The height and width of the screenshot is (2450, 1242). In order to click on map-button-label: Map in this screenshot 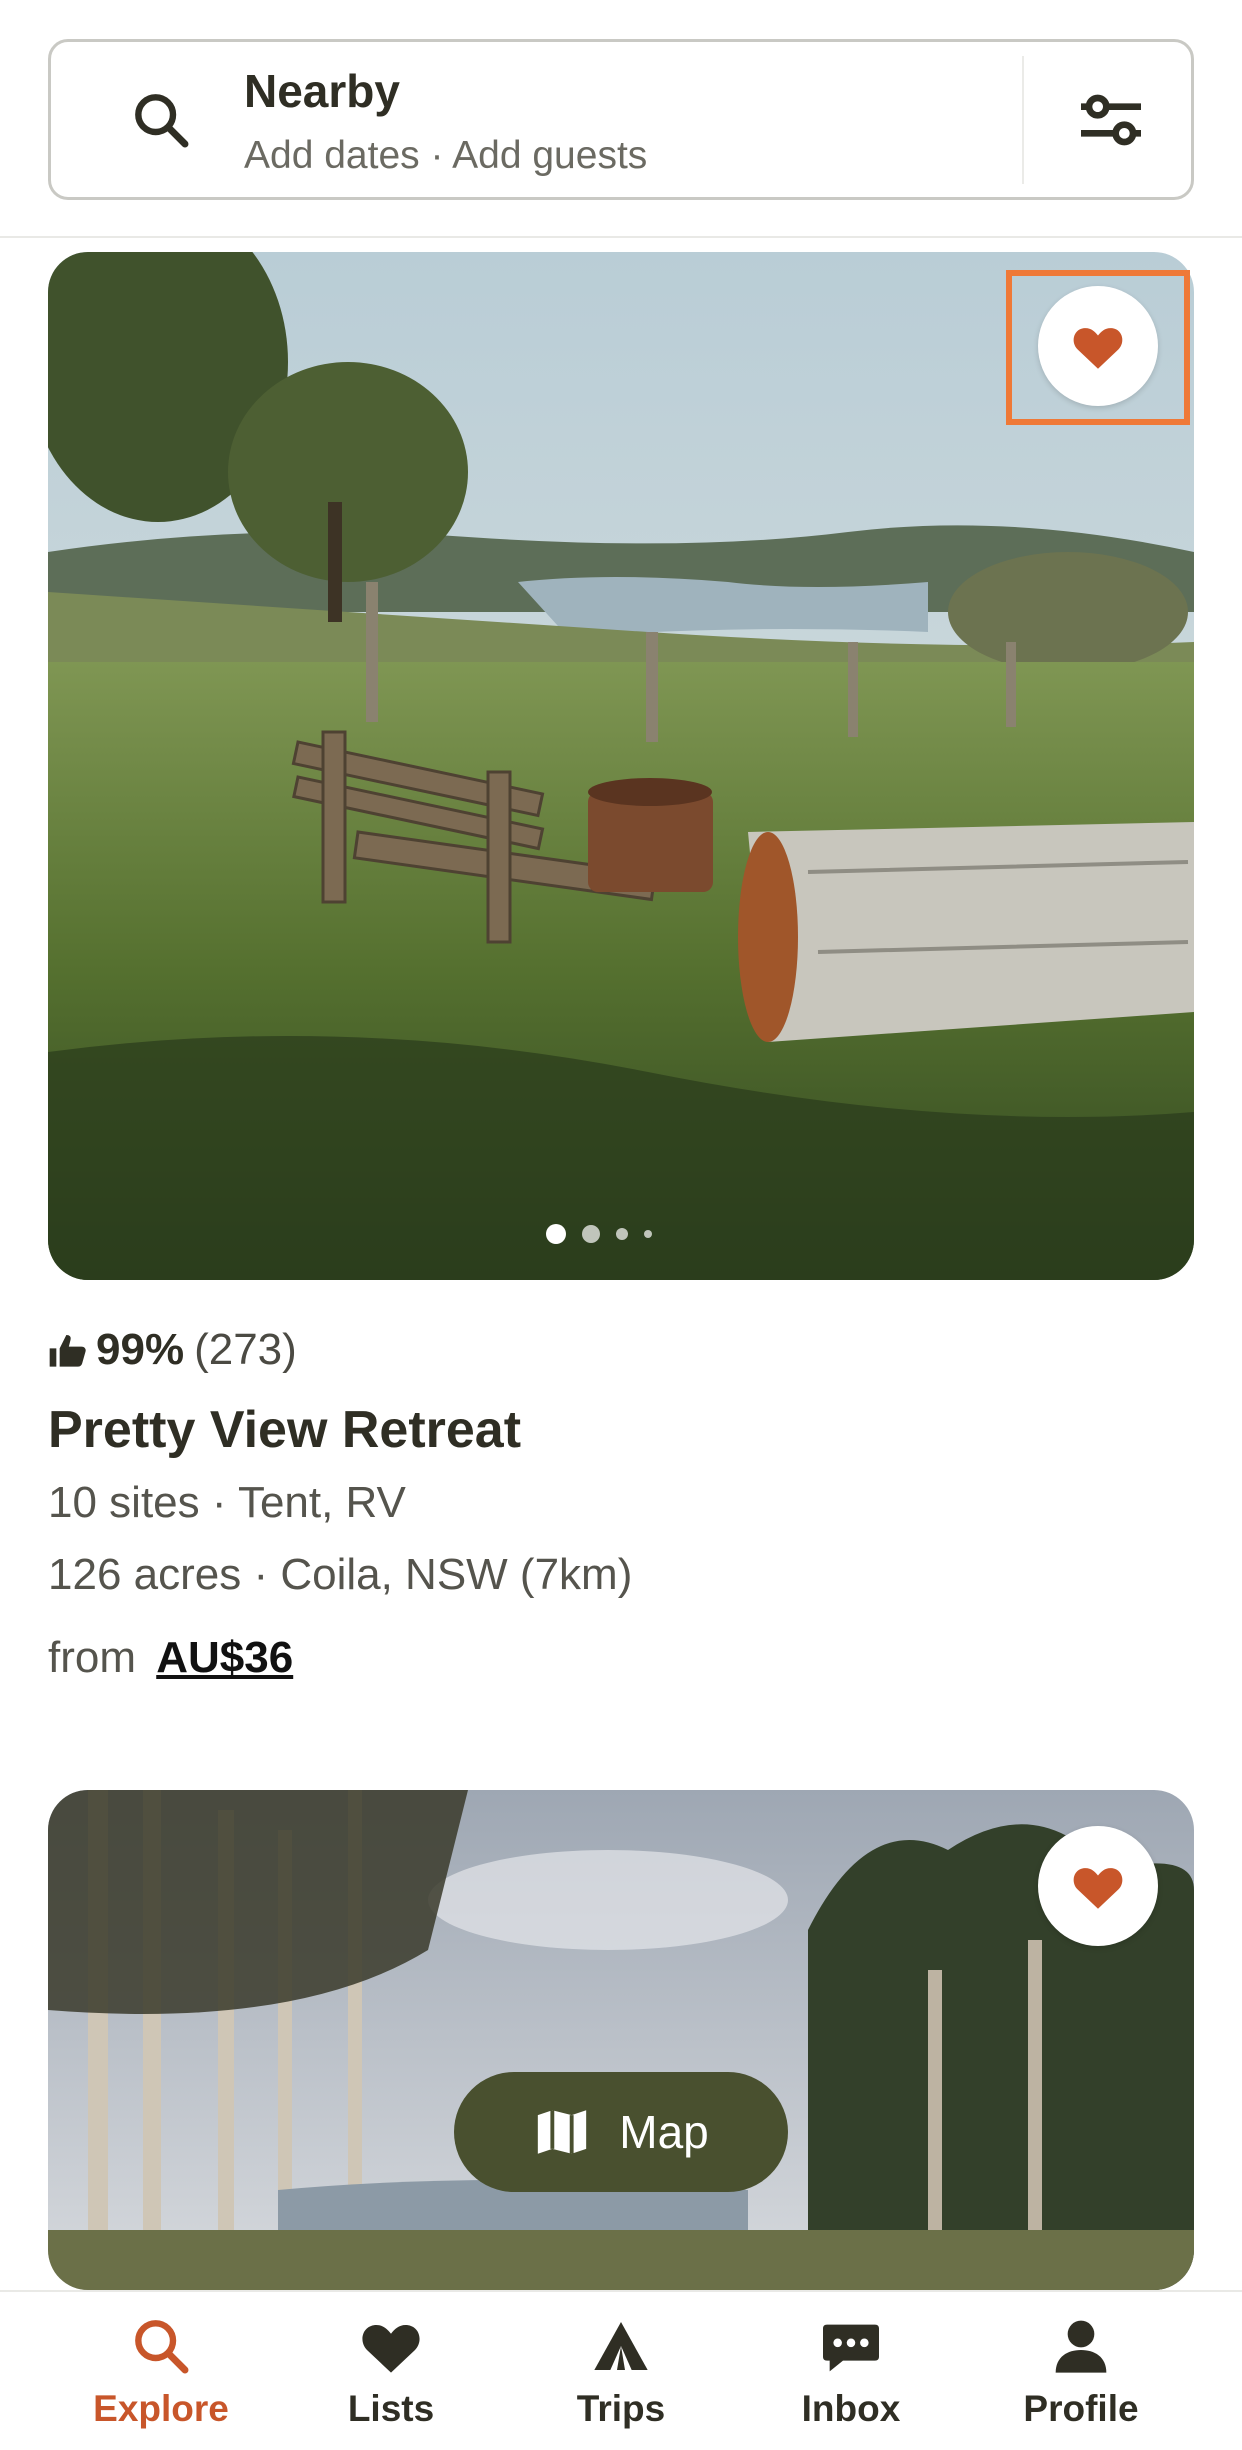, I will do `click(664, 2132)`.